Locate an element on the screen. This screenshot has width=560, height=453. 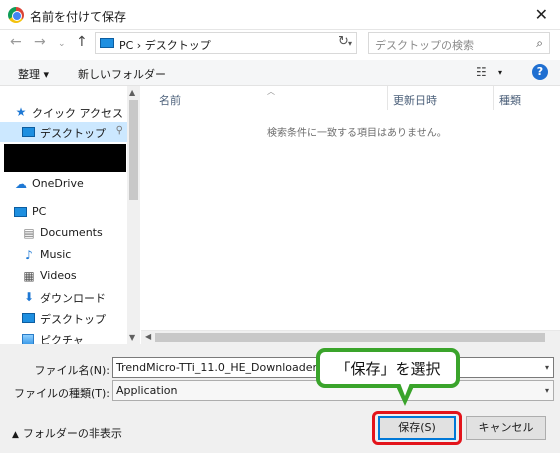
window-title: 名前を付けて保存 is located at coordinates (78, 17).